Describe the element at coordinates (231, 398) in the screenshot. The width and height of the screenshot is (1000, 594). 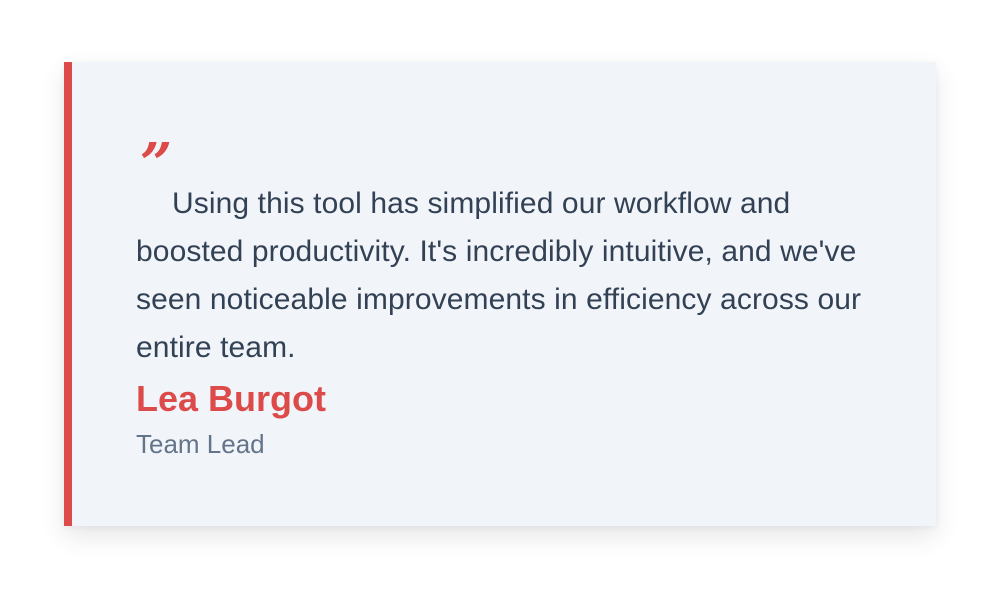
I see `author-name: Lea Burgot` at that location.